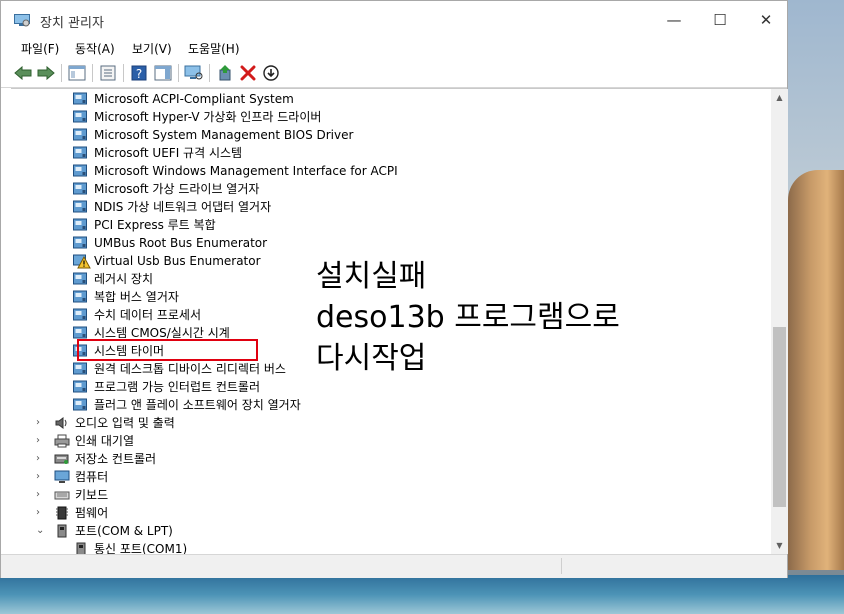 The height and width of the screenshot is (614, 844). Describe the element at coordinates (40, 48) in the screenshot. I see `menu-file: 파일(F)` at that location.